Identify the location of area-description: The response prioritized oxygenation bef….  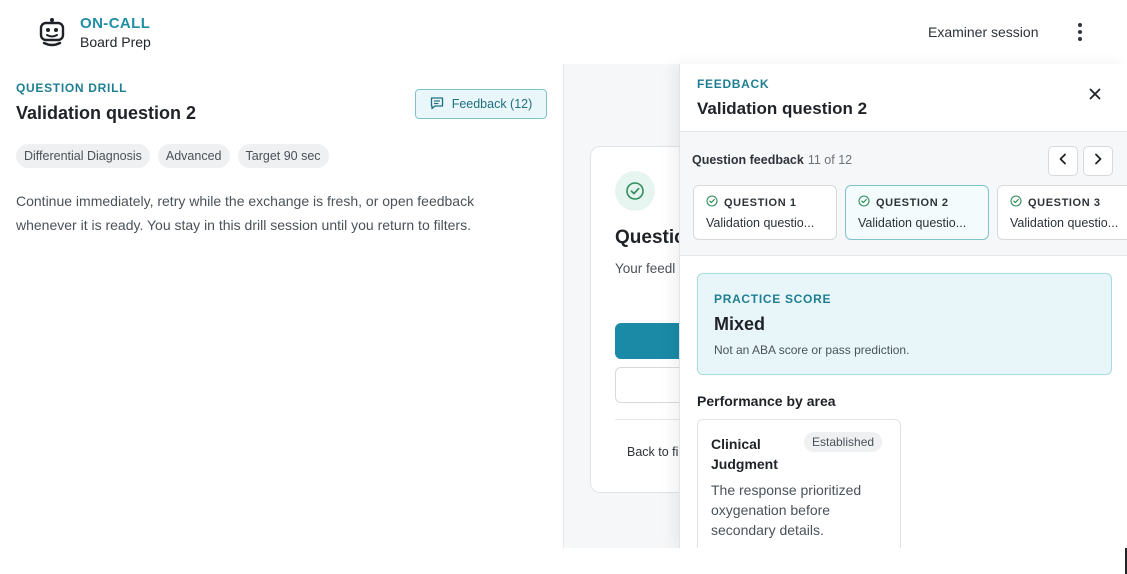
(786, 510).